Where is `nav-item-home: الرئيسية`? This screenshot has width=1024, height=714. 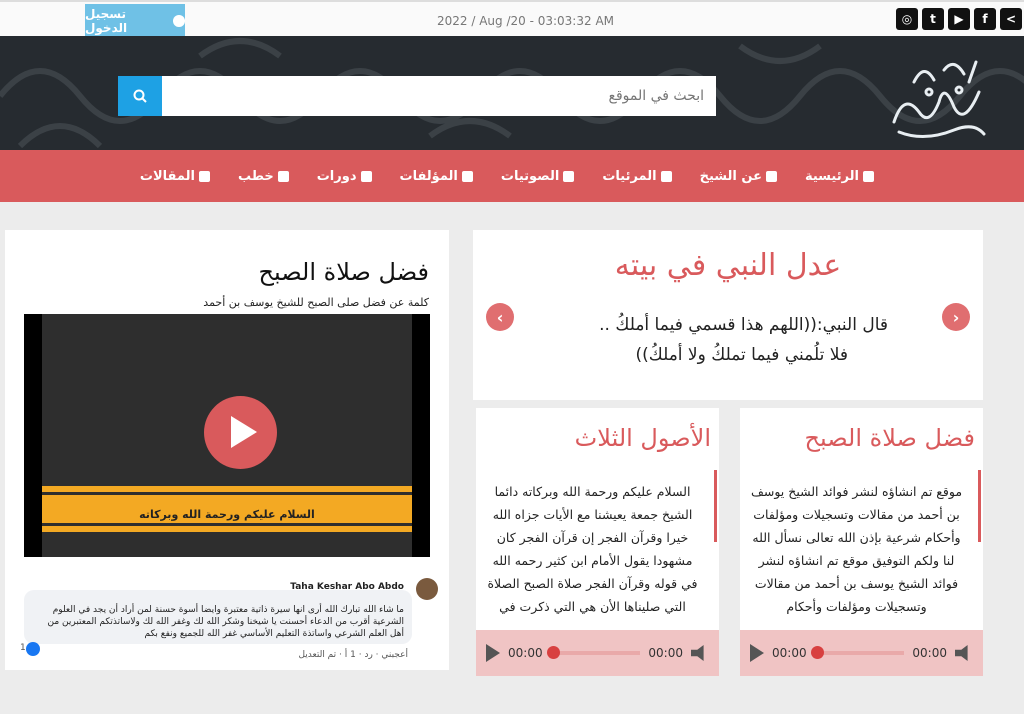
nav-item-home: الرئيسية is located at coordinates (839, 176).